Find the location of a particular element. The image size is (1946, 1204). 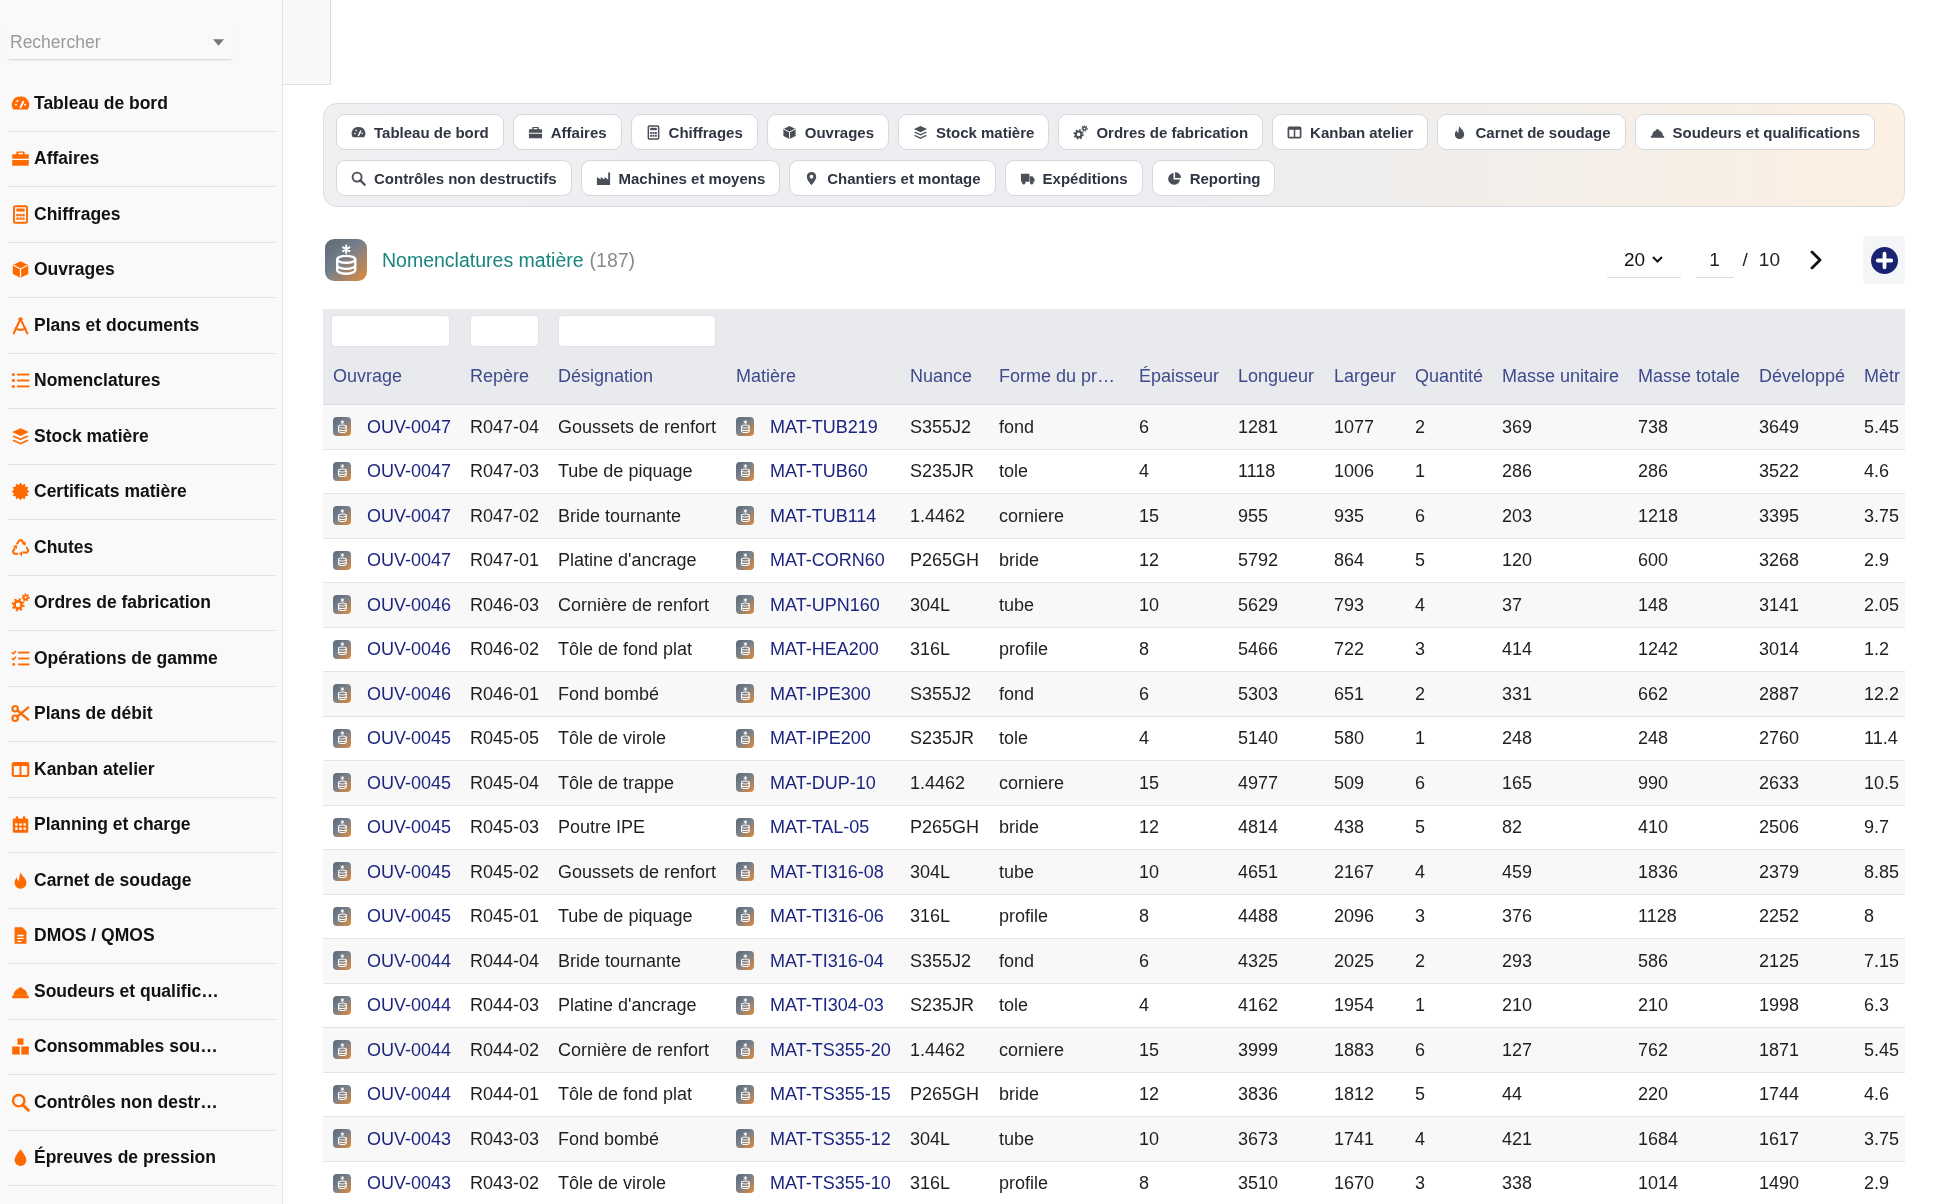

table-cell: R047-01 is located at coordinates (505, 560).